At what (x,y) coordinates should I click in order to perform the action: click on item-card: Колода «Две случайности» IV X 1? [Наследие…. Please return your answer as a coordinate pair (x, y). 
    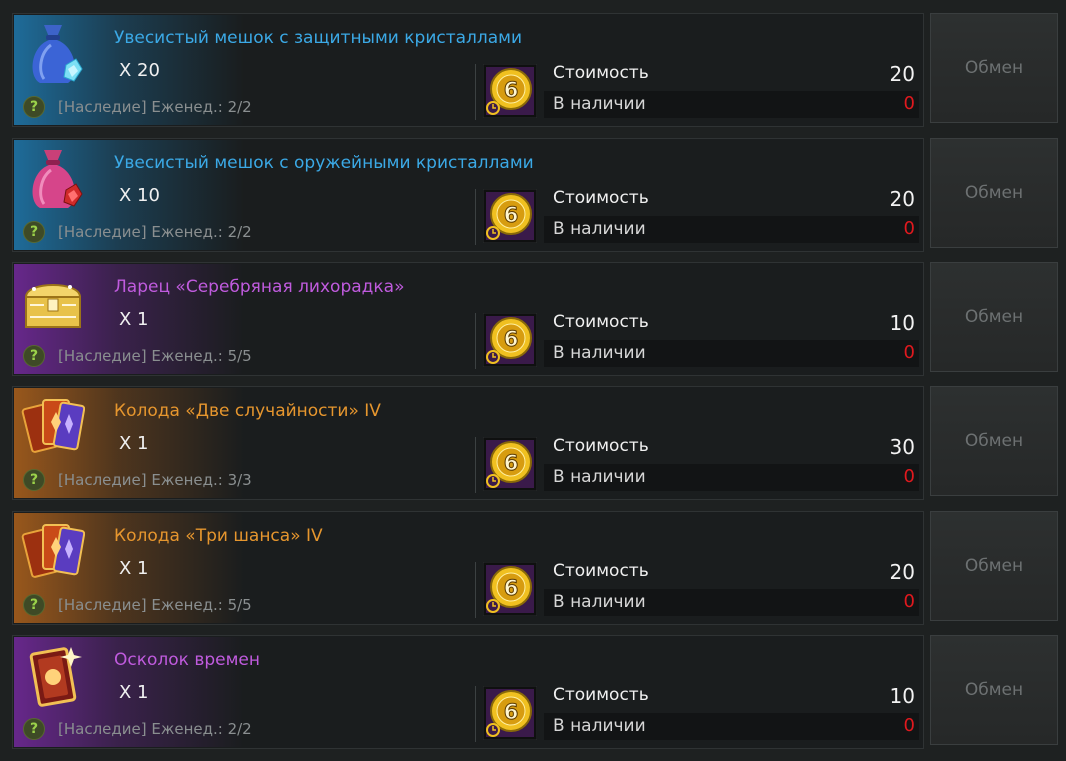
    Looking at the image, I should click on (468, 443).